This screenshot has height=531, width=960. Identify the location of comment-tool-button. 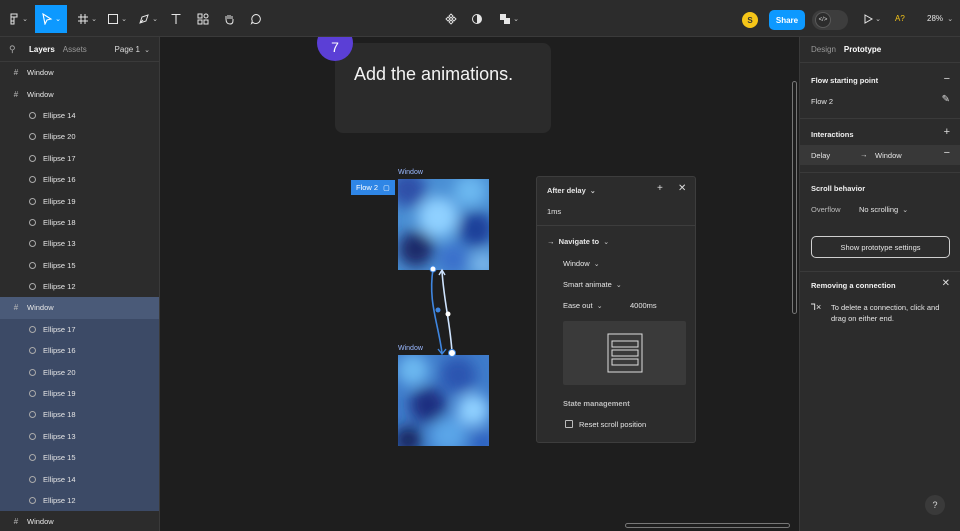
(256, 19).